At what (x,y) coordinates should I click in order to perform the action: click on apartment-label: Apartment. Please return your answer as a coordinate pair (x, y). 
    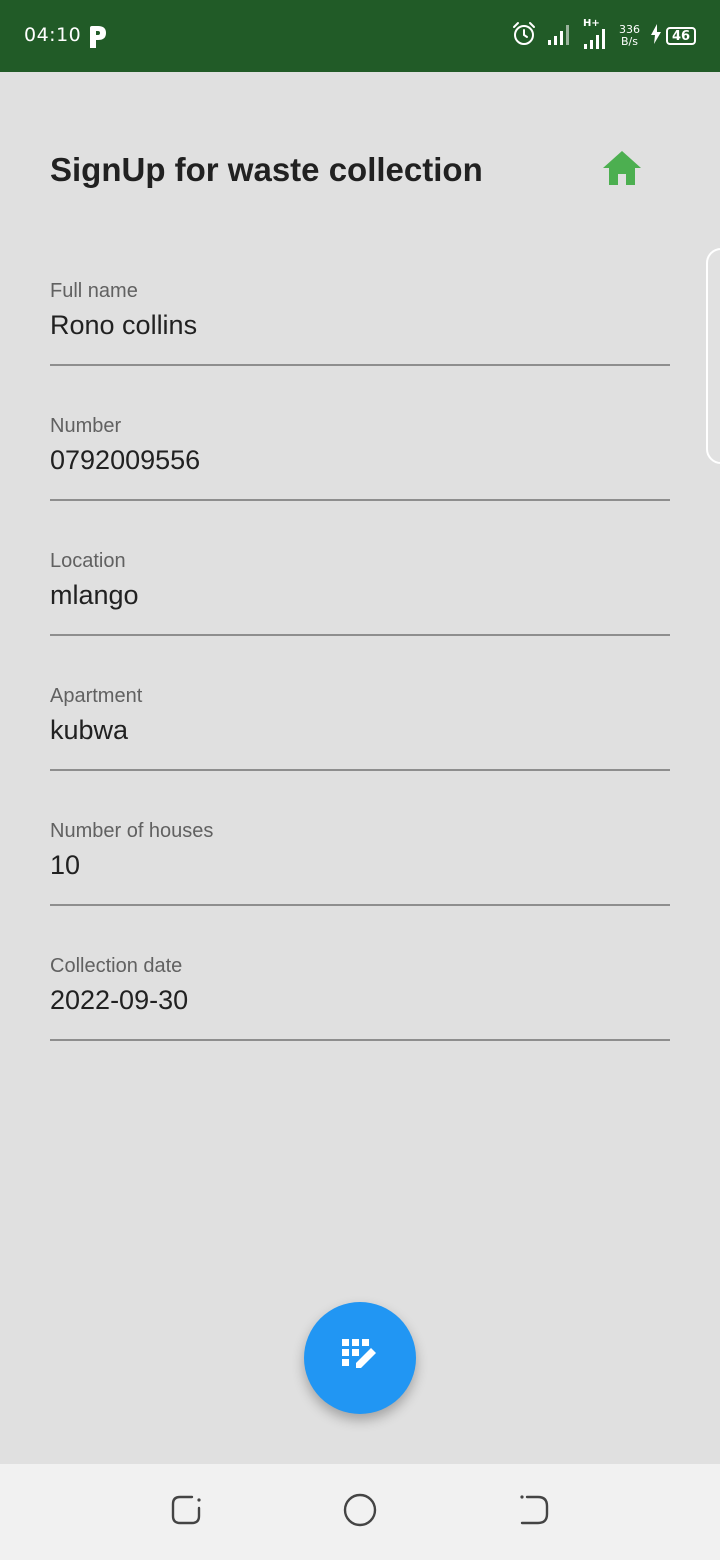
    Looking at the image, I should click on (96, 696).